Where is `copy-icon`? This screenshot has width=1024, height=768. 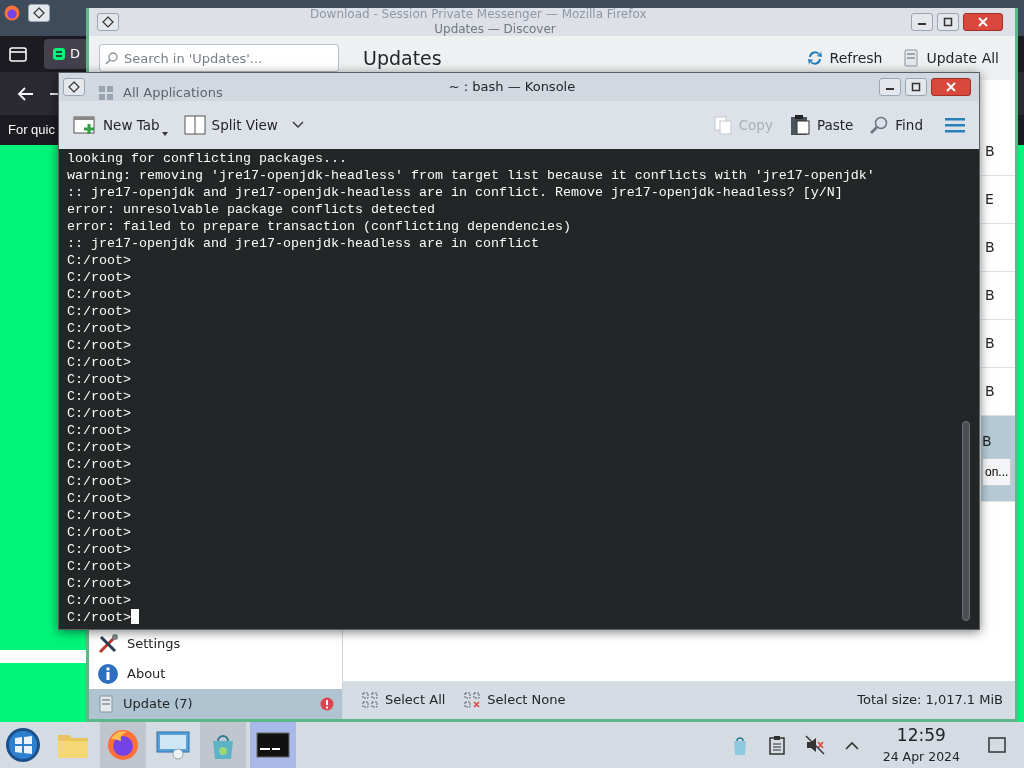
copy-icon is located at coordinates (722, 125).